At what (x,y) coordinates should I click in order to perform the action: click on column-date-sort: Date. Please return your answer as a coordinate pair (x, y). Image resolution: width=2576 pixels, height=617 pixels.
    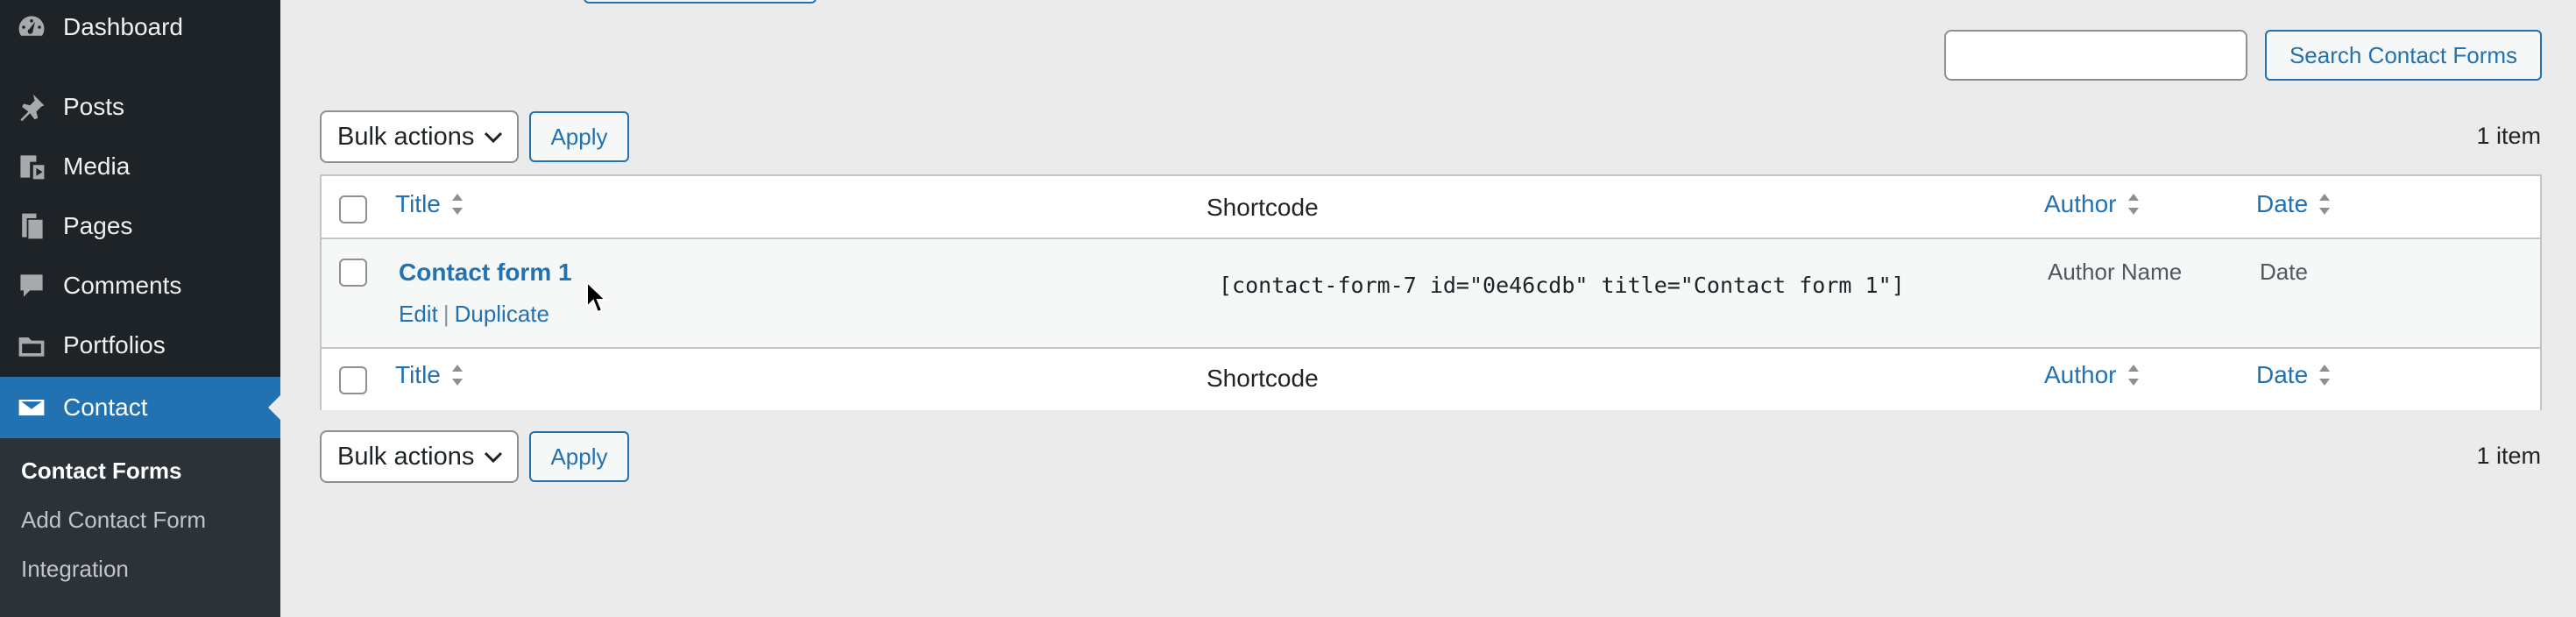
    Looking at the image, I should click on (2294, 204).